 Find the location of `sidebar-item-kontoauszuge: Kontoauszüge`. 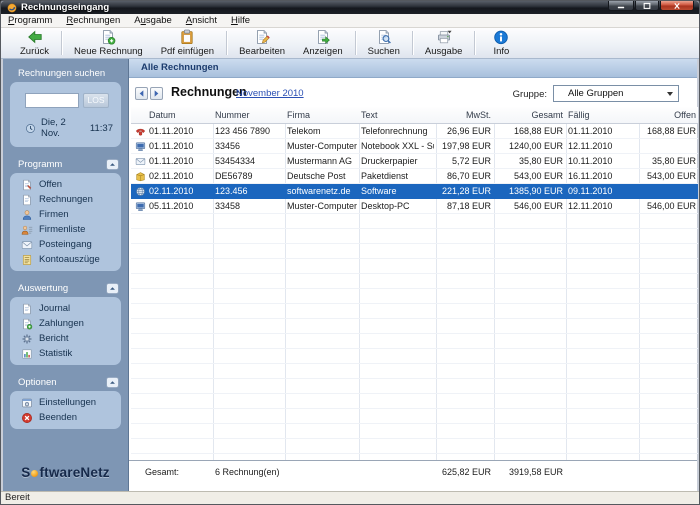

sidebar-item-kontoauszuge: Kontoauszüge is located at coordinates (65, 259).